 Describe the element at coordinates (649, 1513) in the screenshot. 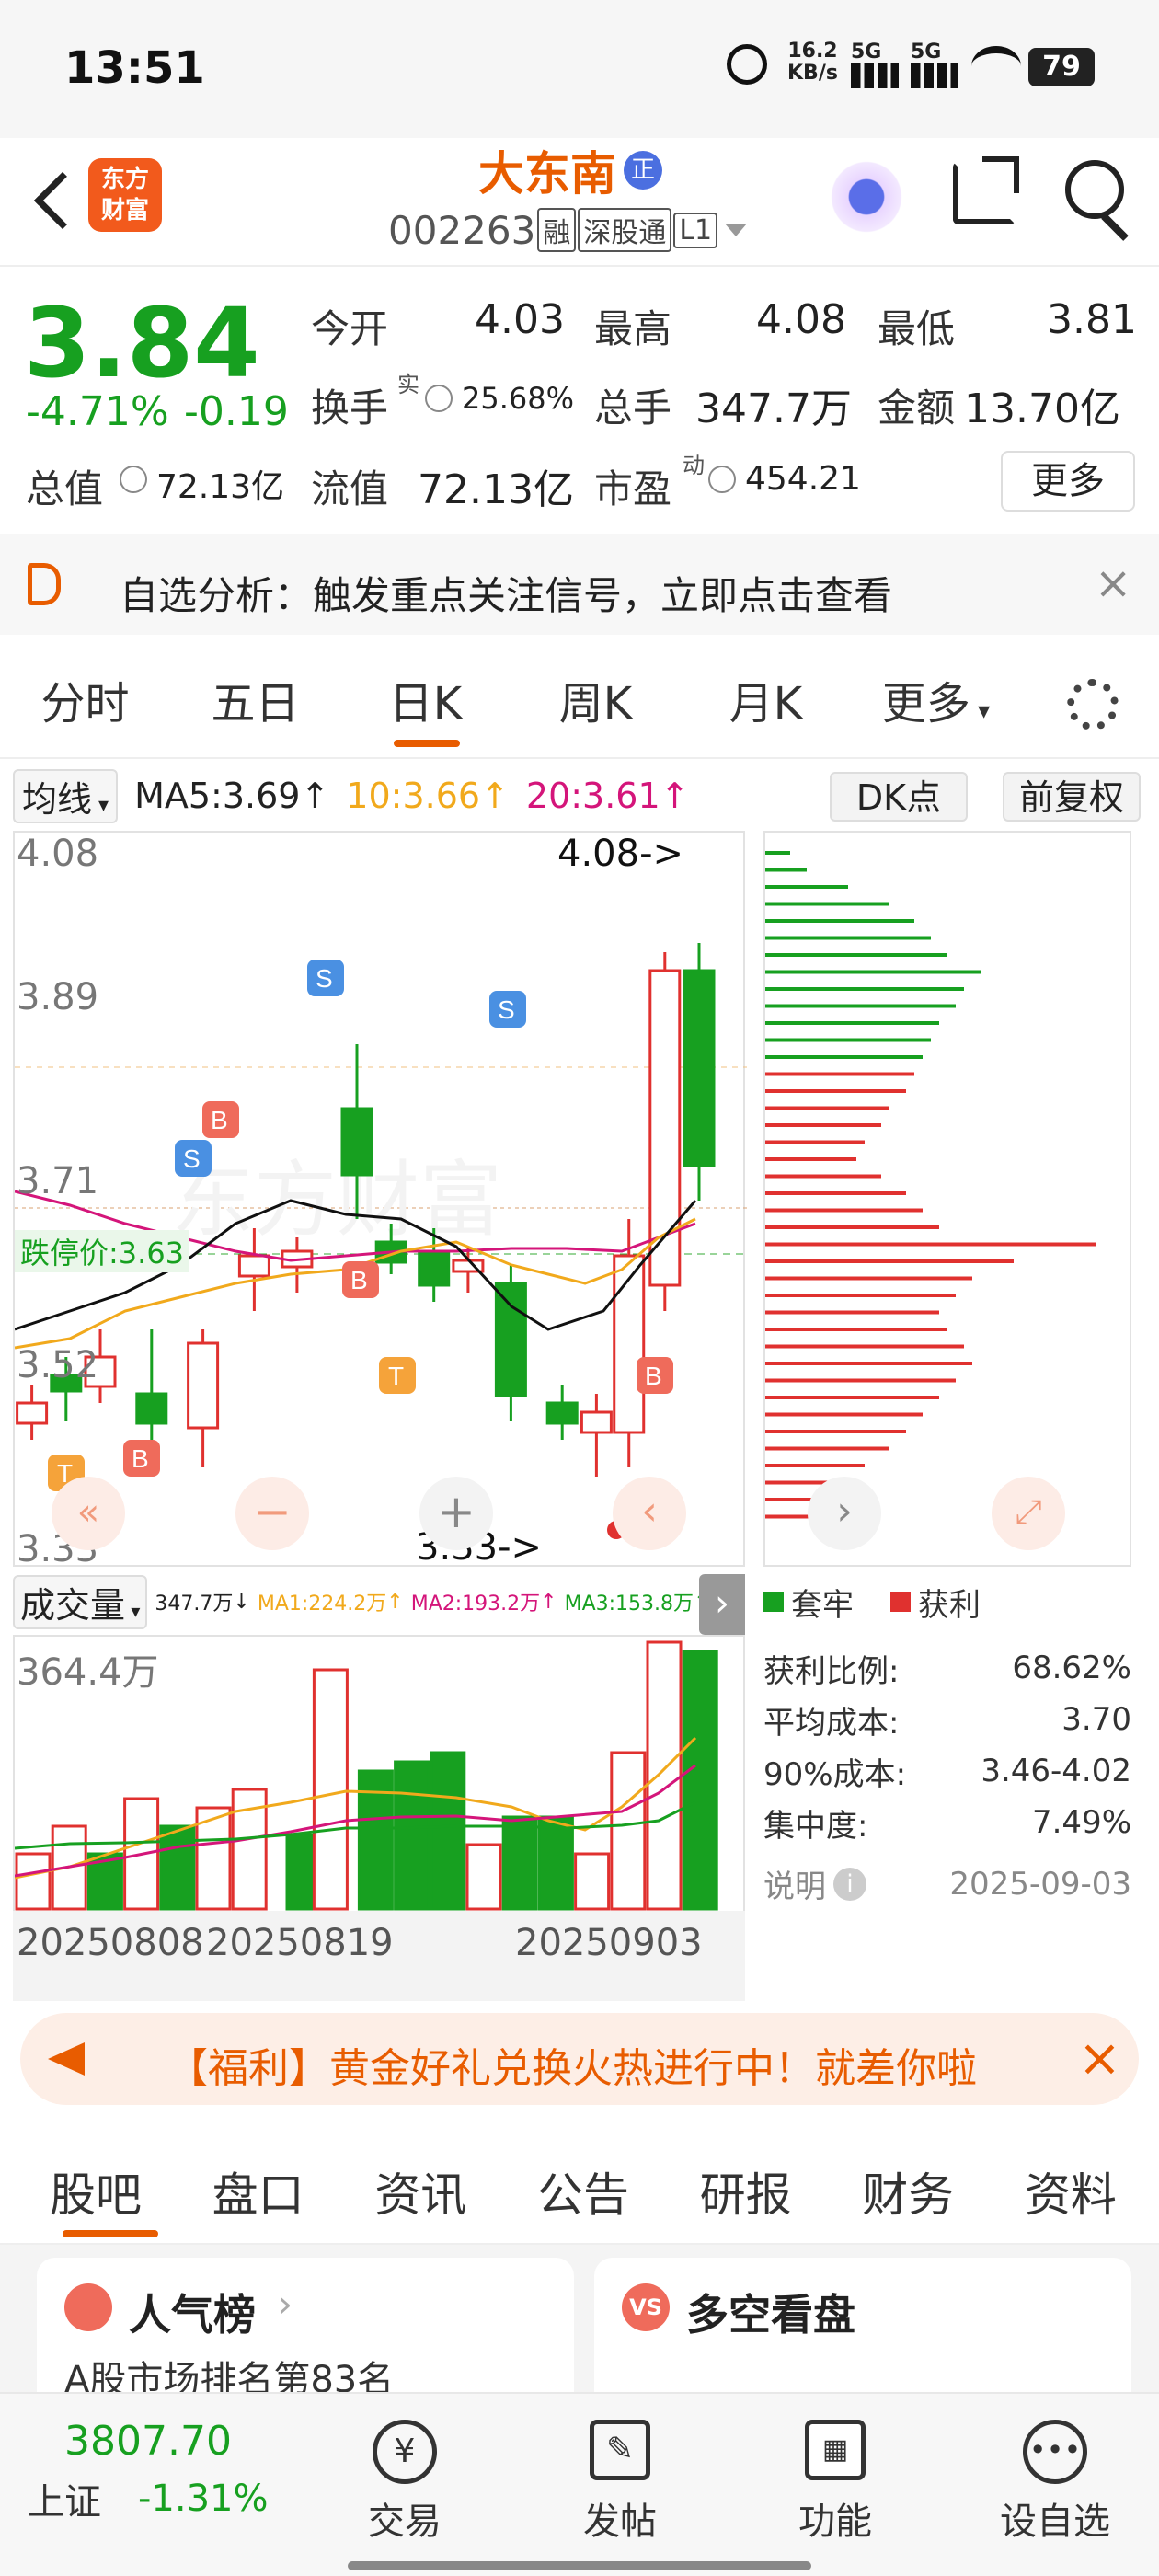

I see `prev-icon: ‹` at that location.